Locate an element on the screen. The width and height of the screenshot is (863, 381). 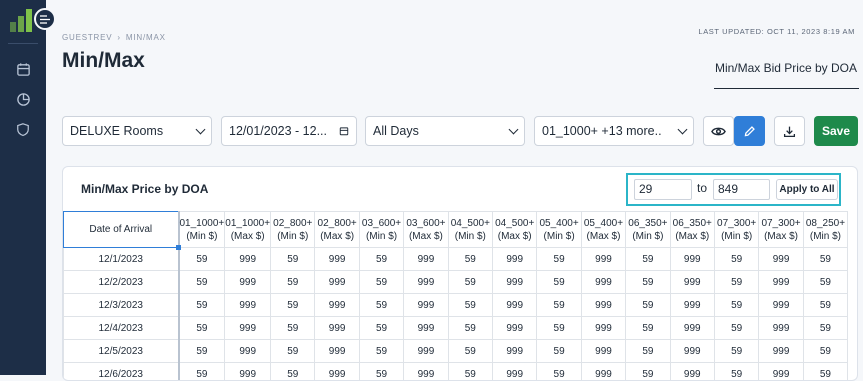
column-header: 06_350+(Max $) is located at coordinates (692, 230).